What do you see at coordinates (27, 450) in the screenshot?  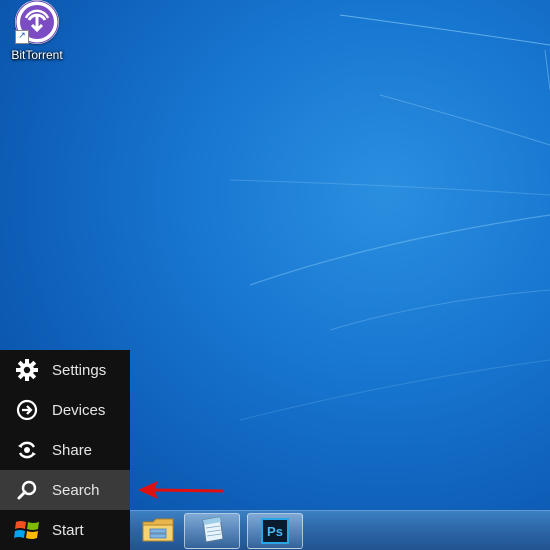 I see `share-icon` at bounding box center [27, 450].